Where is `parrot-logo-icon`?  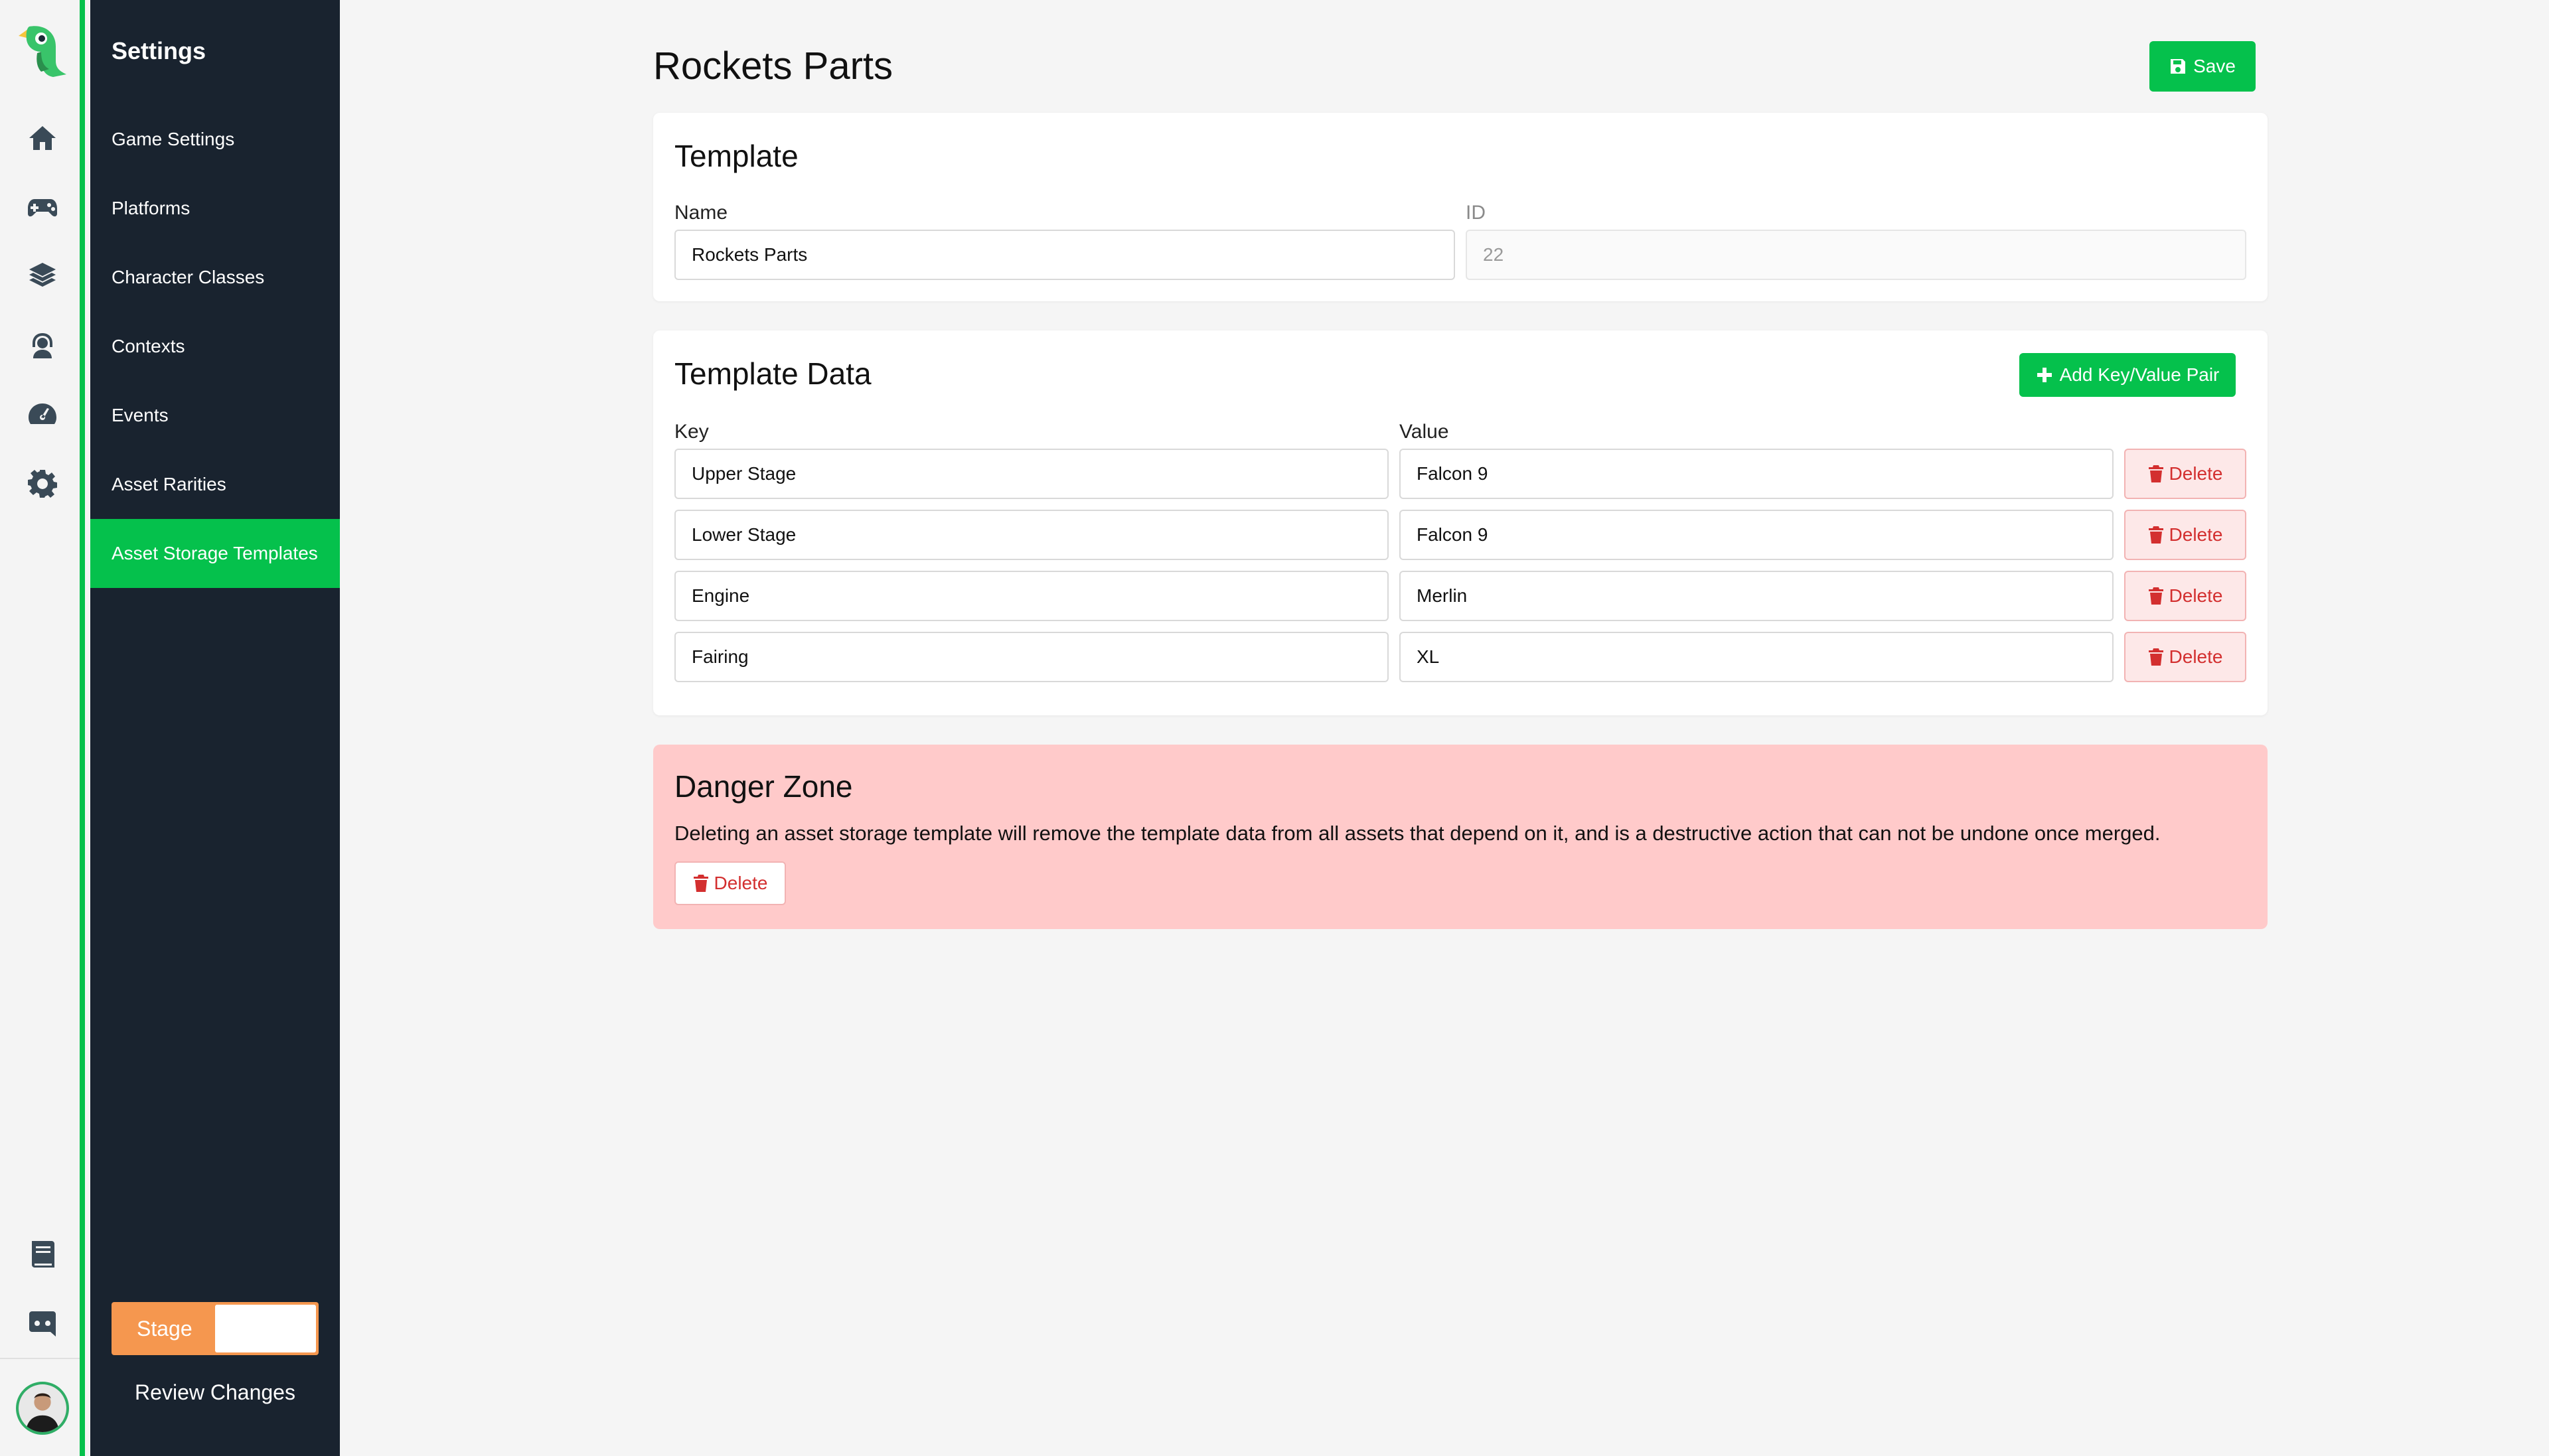
parrot-logo-icon is located at coordinates (44, 51).